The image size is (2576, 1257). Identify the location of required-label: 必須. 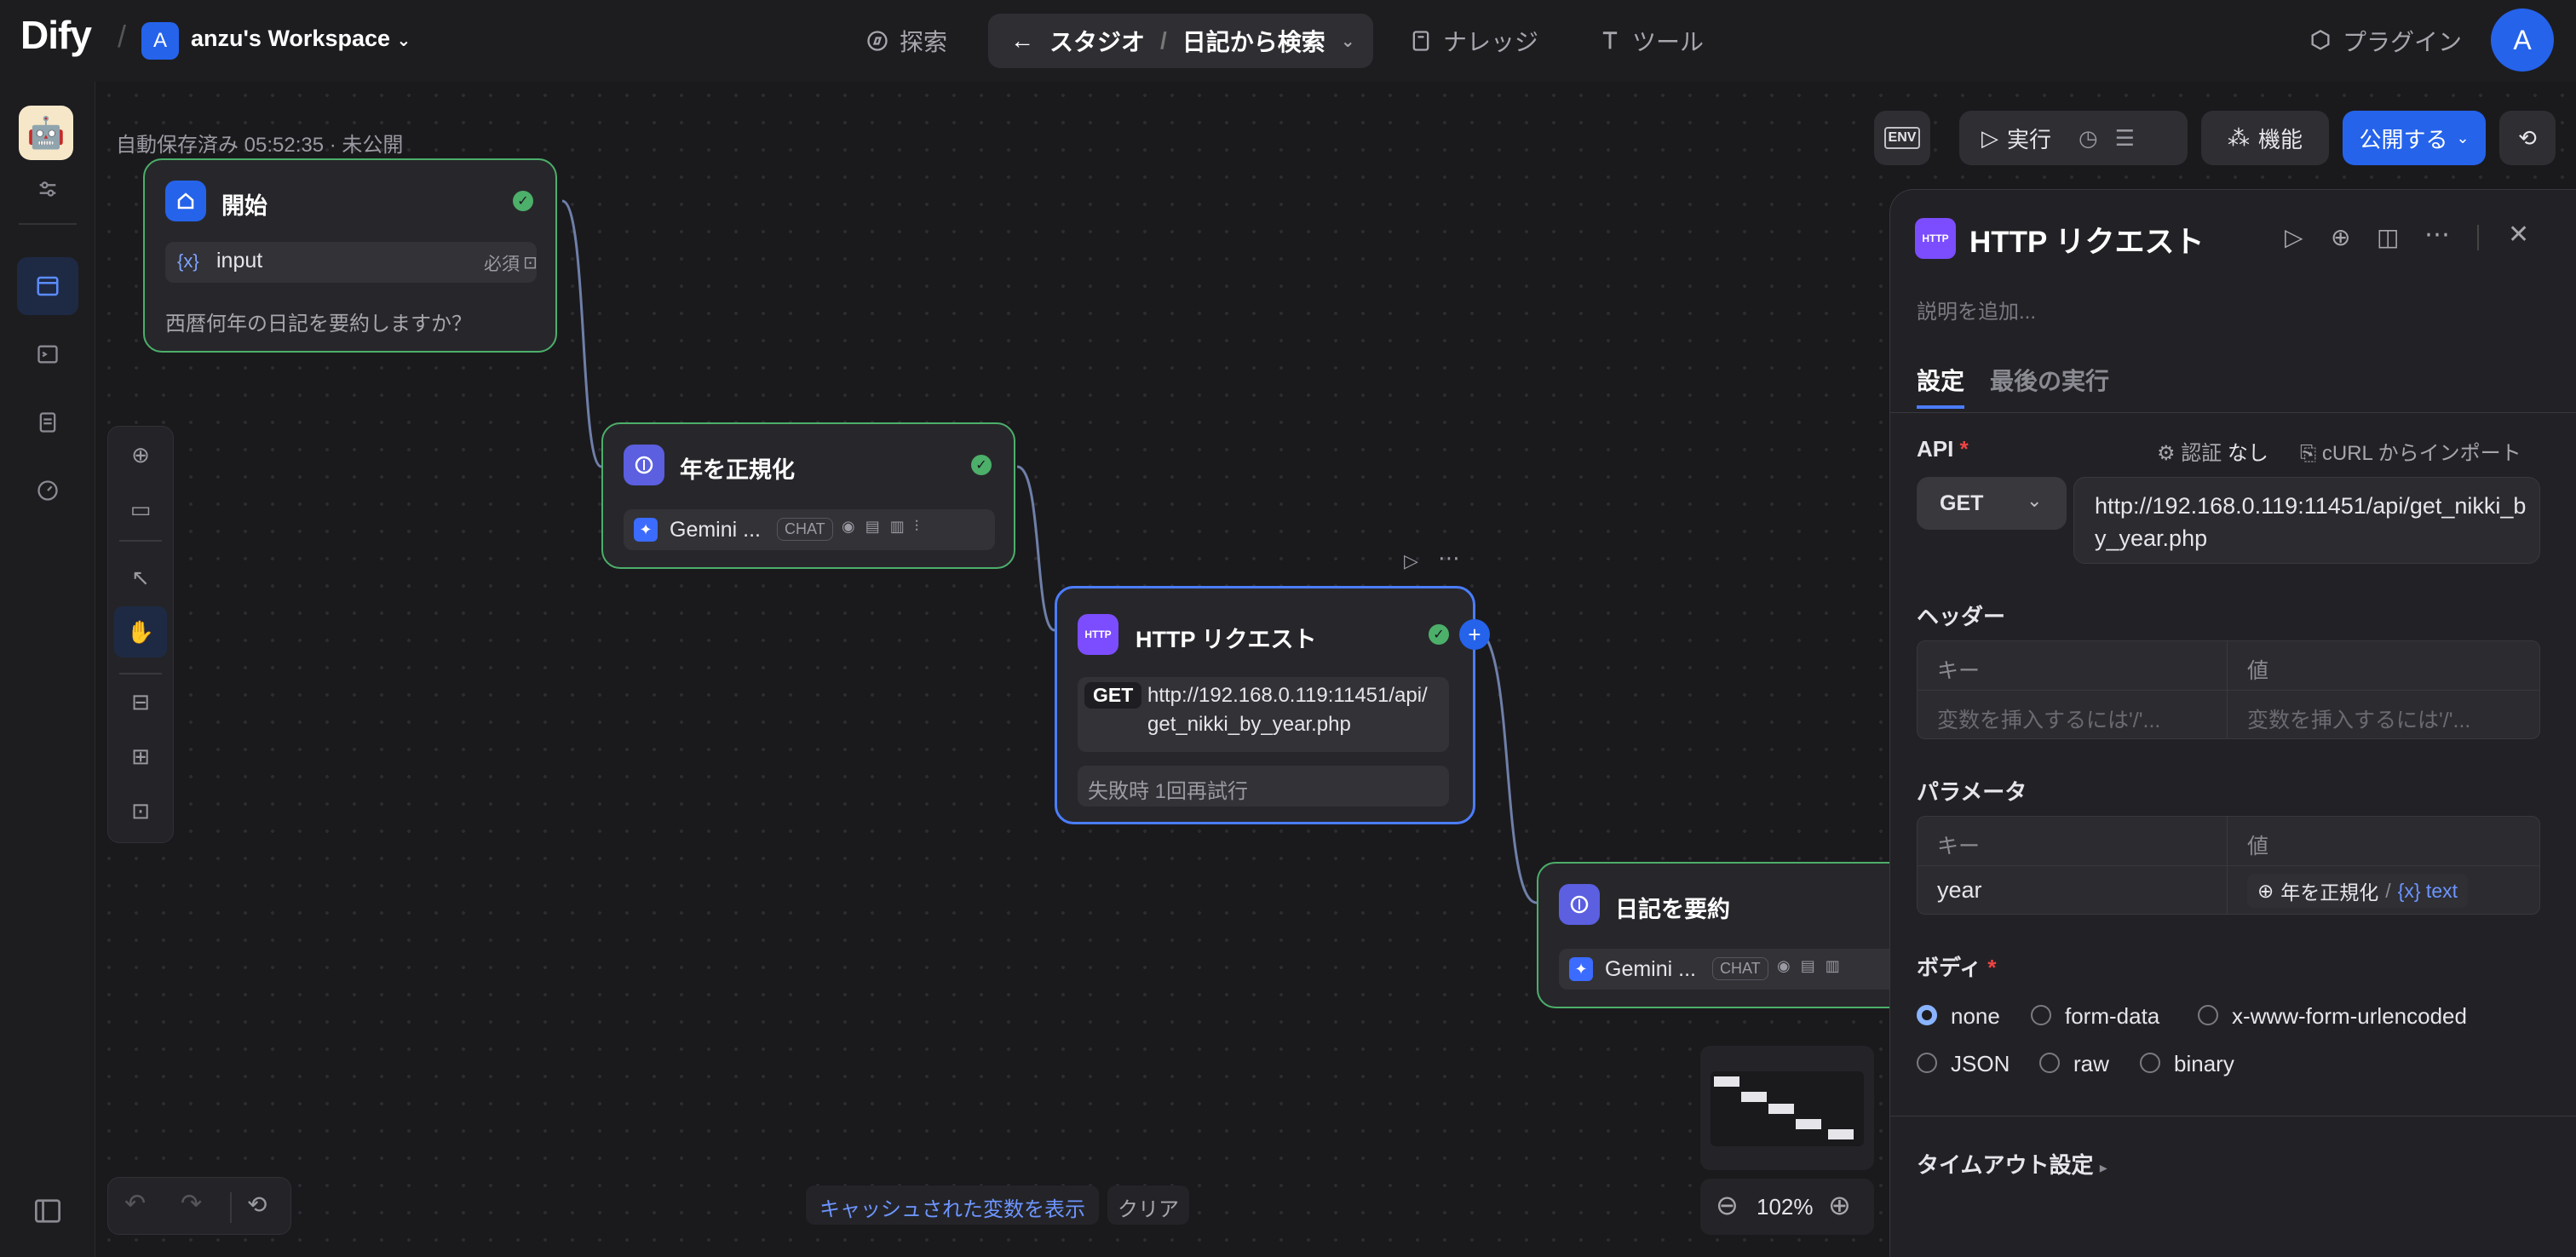
(502, 264).